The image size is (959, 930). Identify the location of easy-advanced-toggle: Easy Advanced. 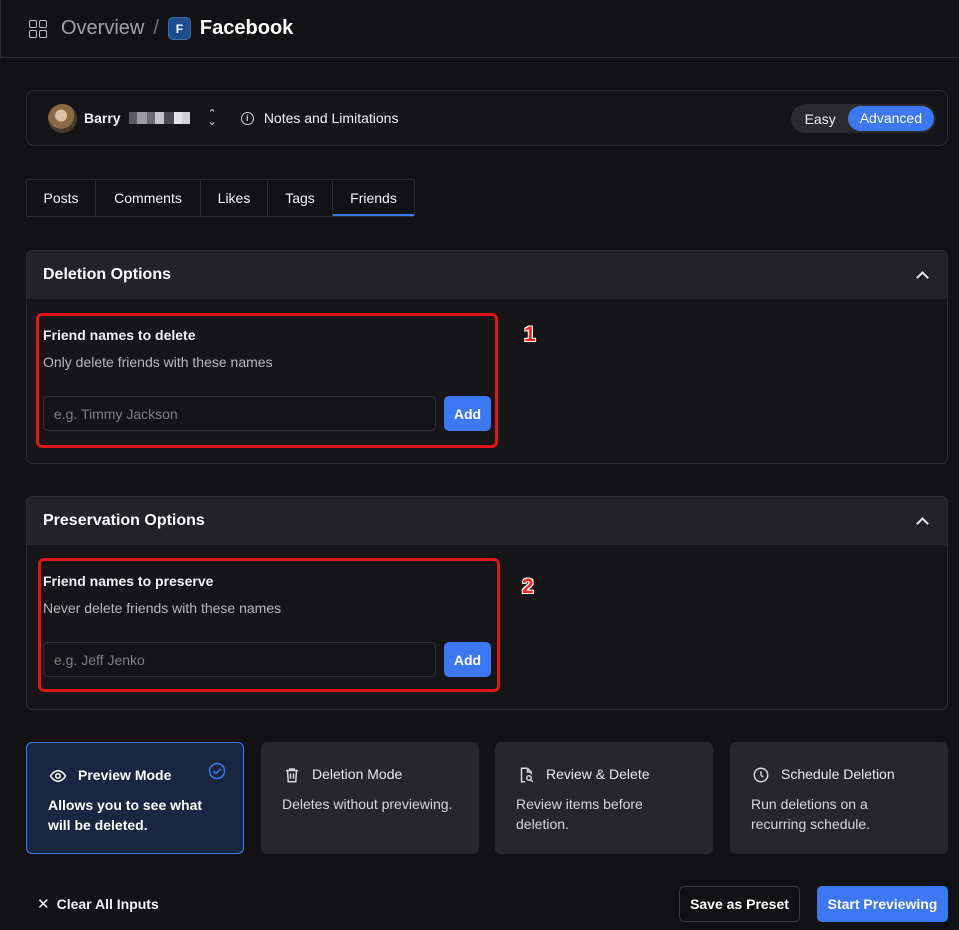
(863, 118).